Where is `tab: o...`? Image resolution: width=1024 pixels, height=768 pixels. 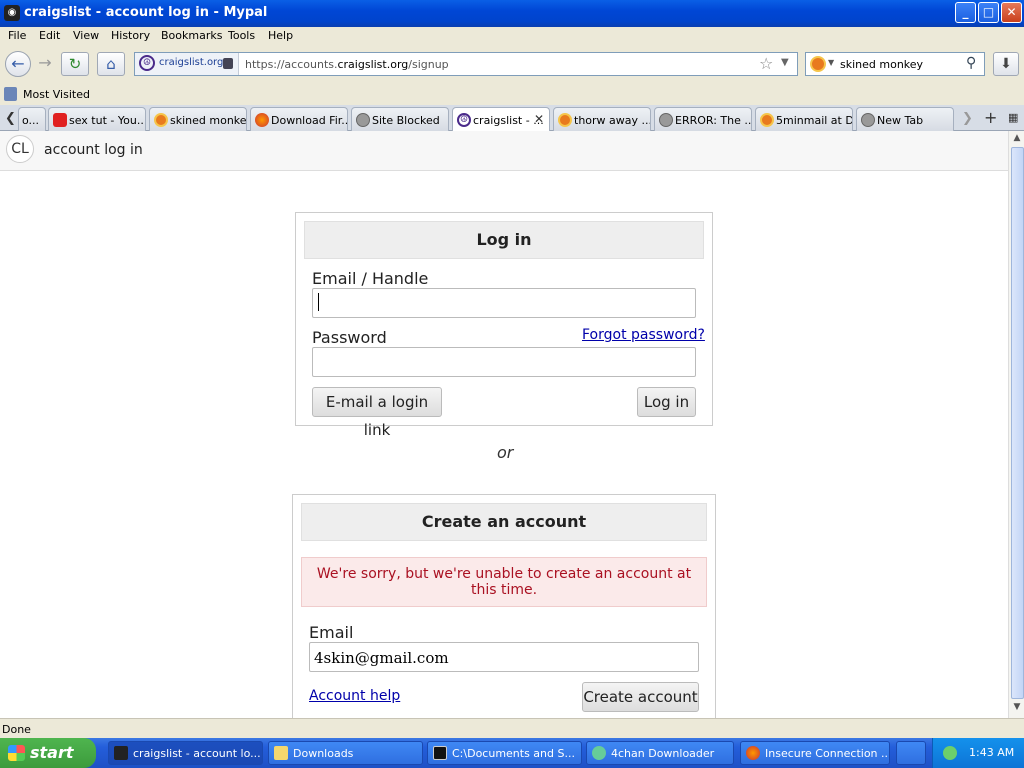 tab: o... is located at coordinates (32, 119).